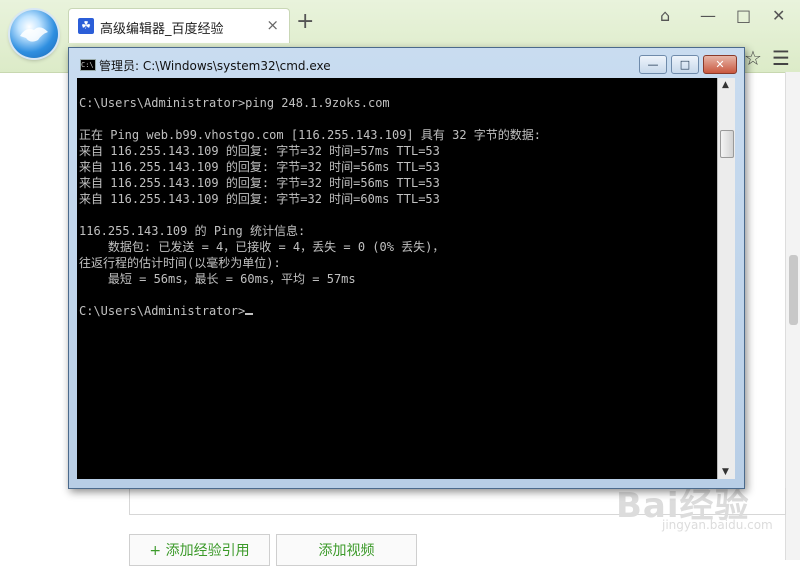  Describe the element at coordinates (88, 65) in the screenshot. I see `cmd-icon: C:\` at that location.